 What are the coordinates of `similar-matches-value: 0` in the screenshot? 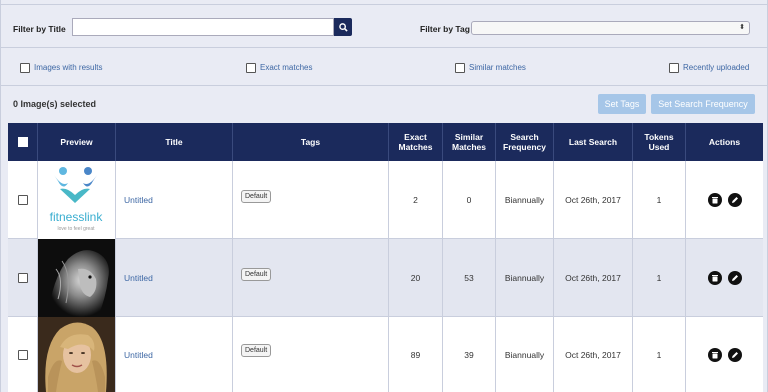 It's located at (469, 200).